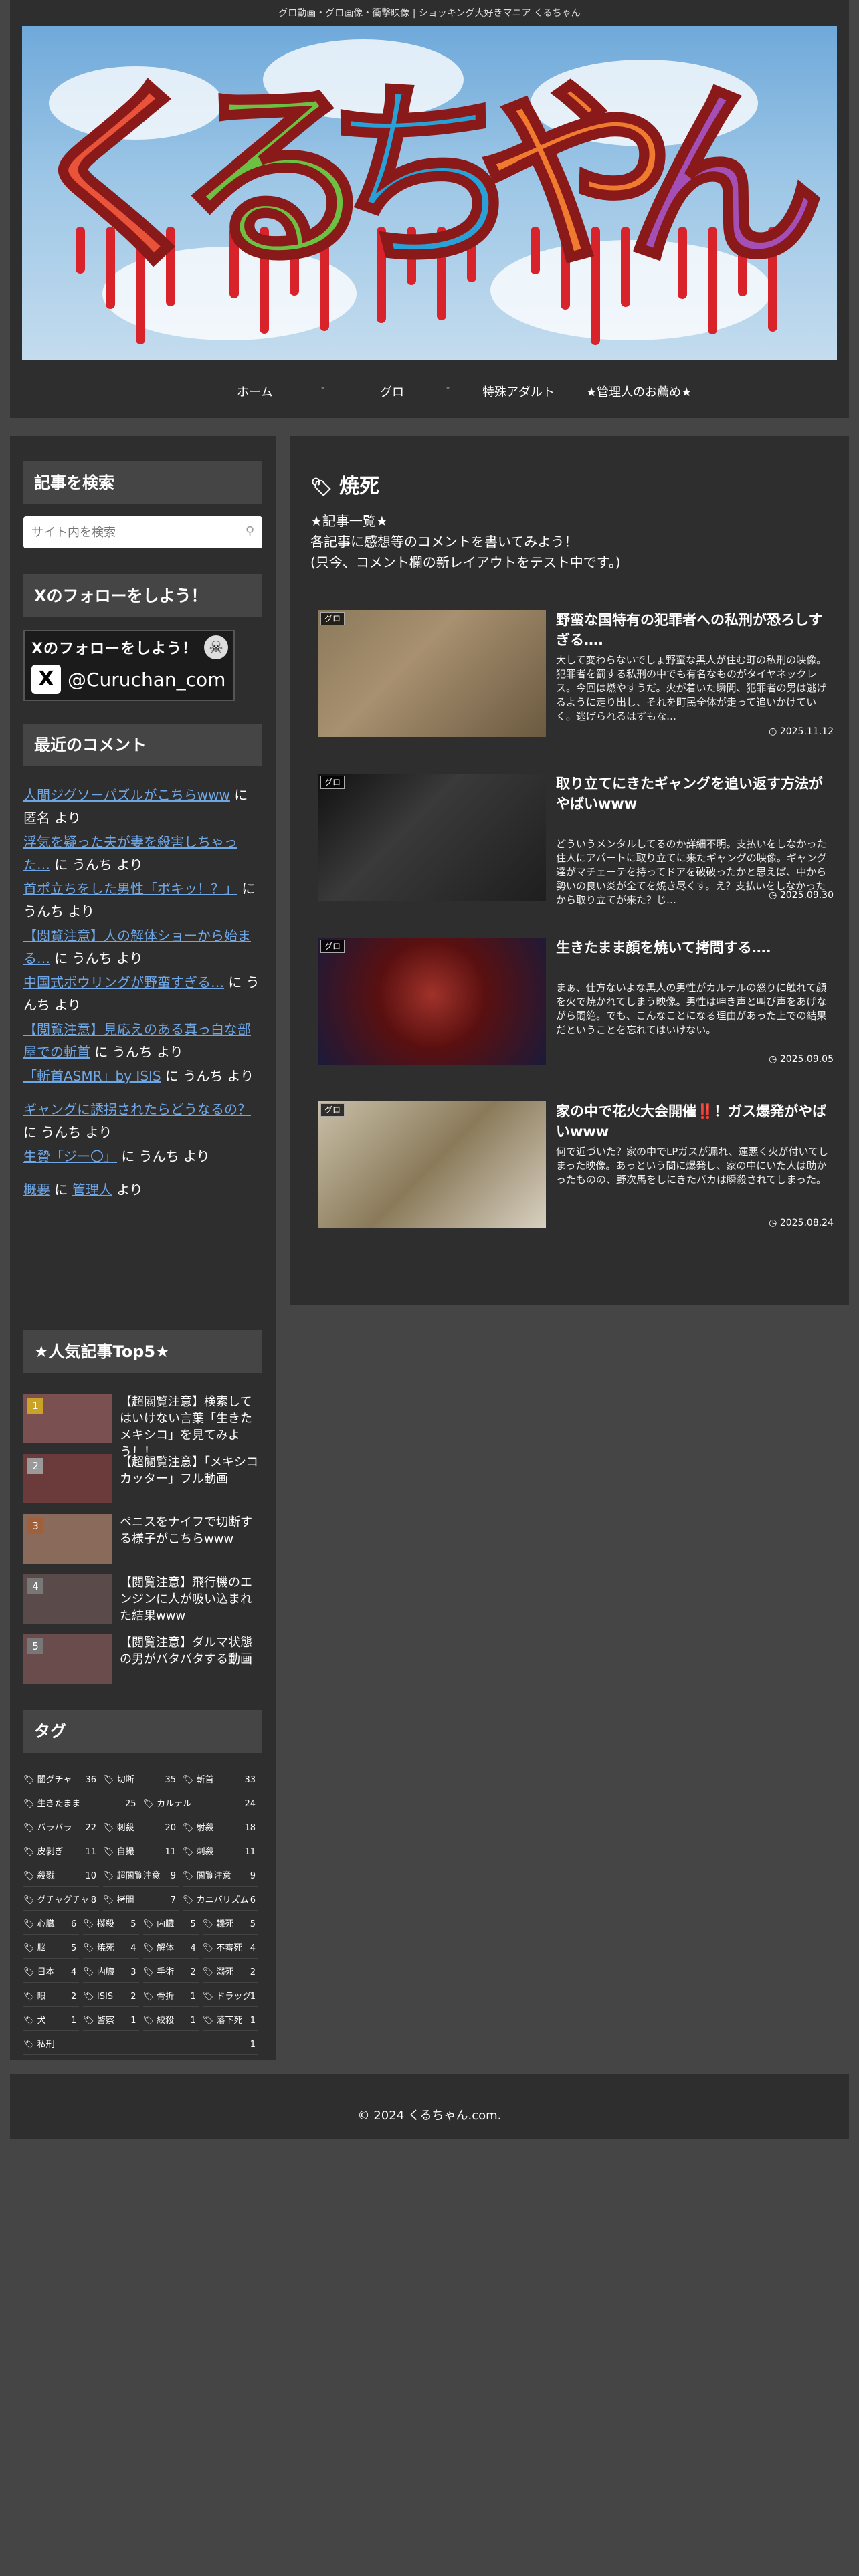 This screenshot has height=2576, width=859. What do you see at coordinates (141, 1828) in the screenshot?
I see `tag-item: 🏷 刺殺 20` at bounding box center [141, 1828].